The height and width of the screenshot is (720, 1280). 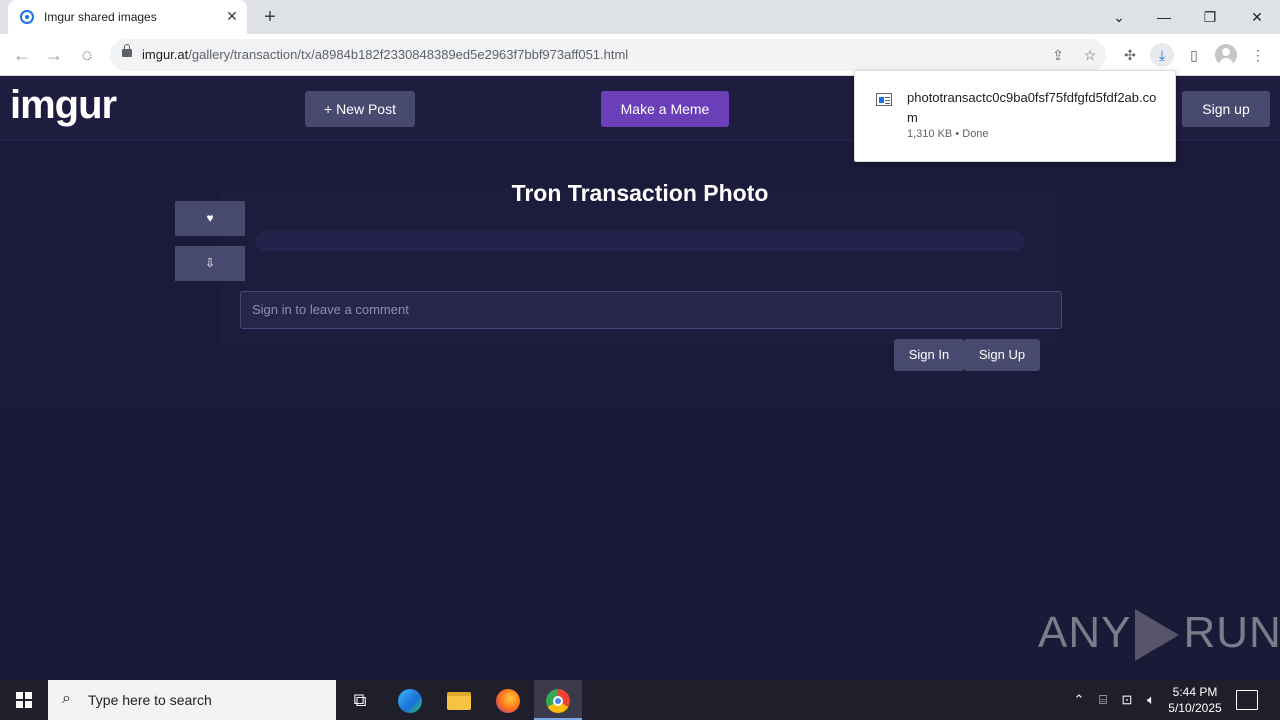 I want to click on make-meme-button: Make a Meme, so click(x=665, y=109).